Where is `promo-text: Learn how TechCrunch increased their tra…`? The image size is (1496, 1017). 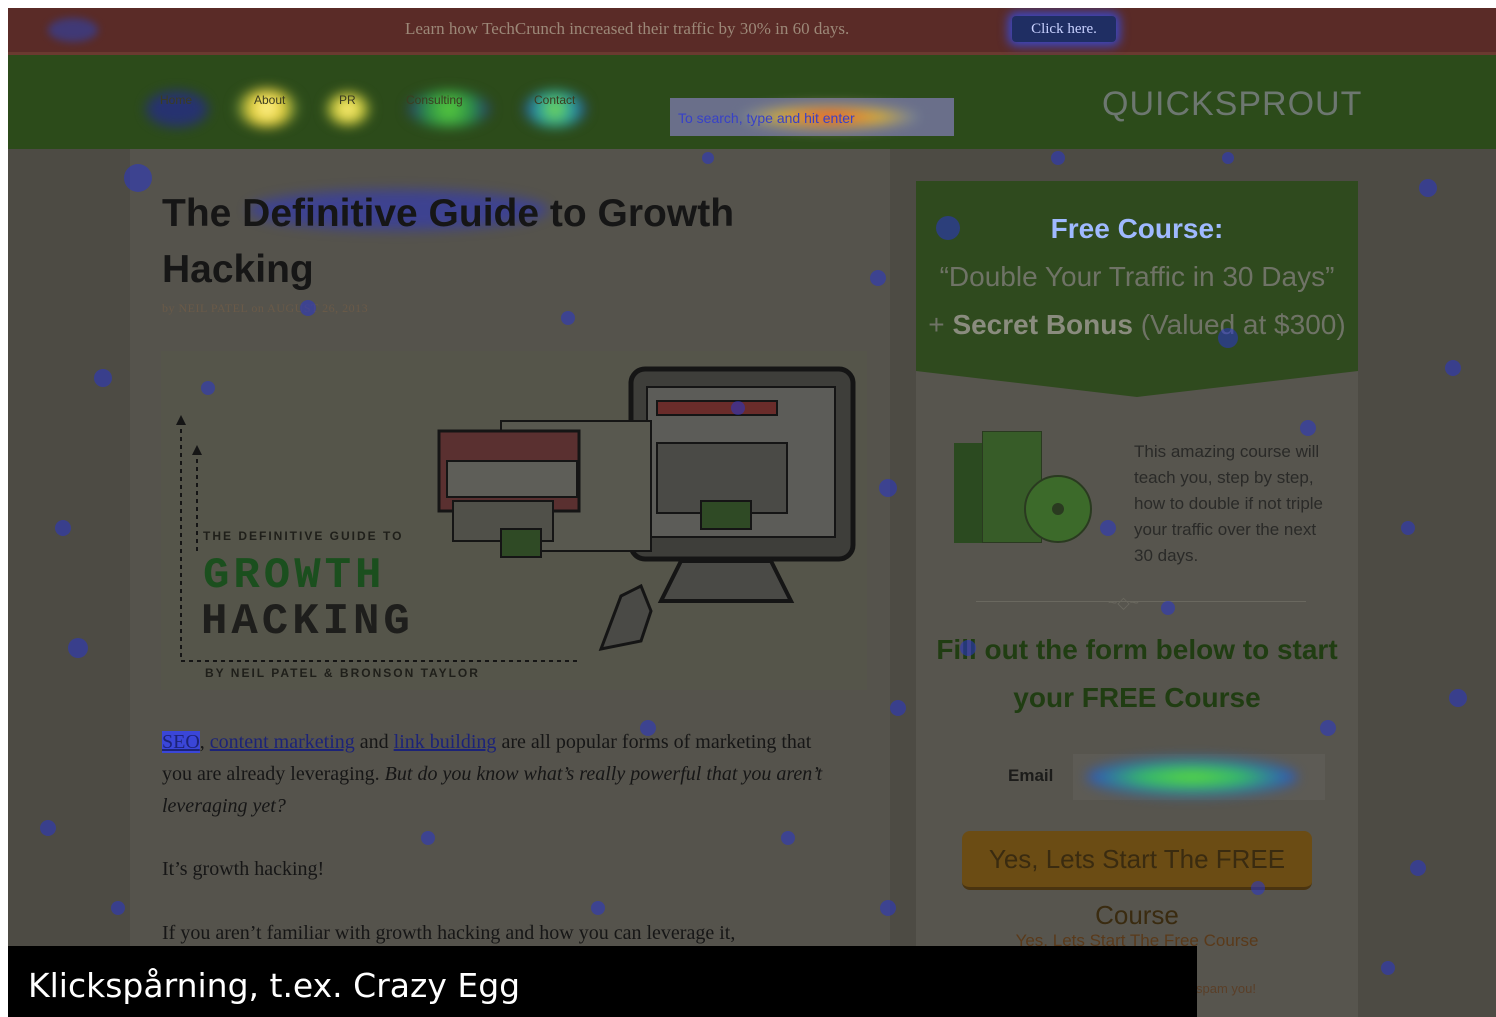
promo-text: Learn how TechCrunch increased their tra… is located at coordinates (627, 28).